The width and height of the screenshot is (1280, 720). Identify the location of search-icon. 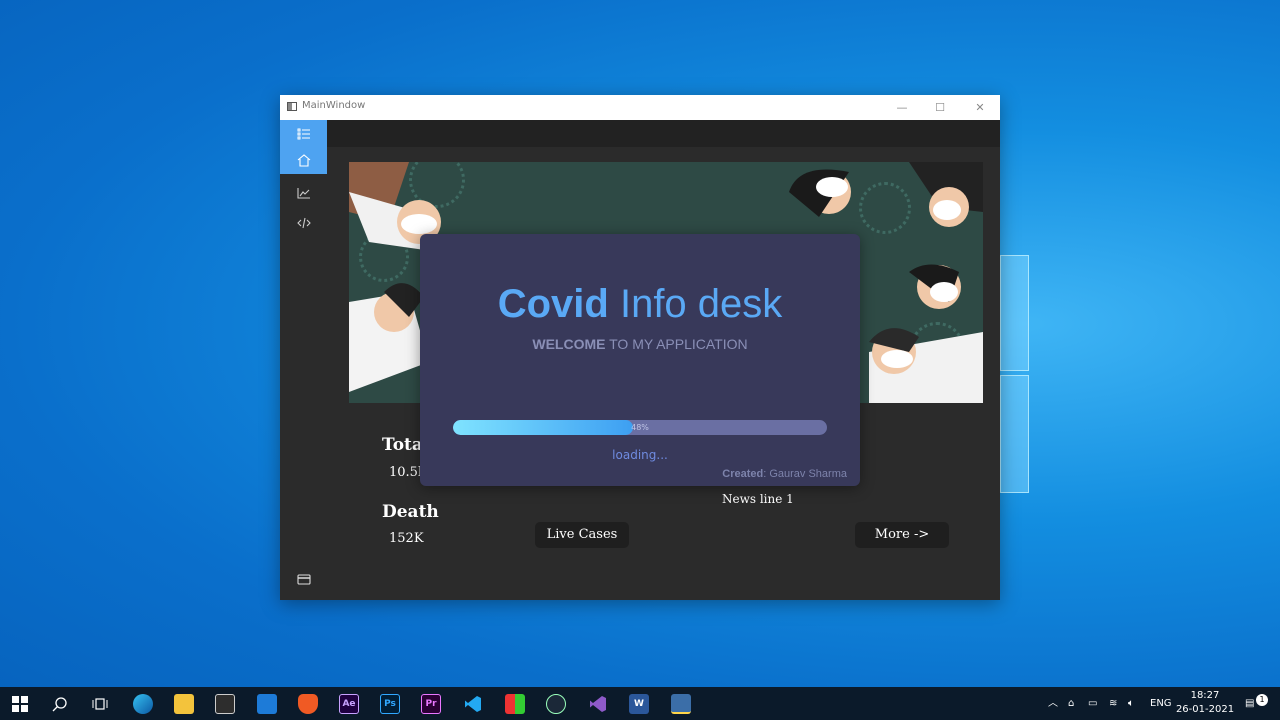
(59, 704).